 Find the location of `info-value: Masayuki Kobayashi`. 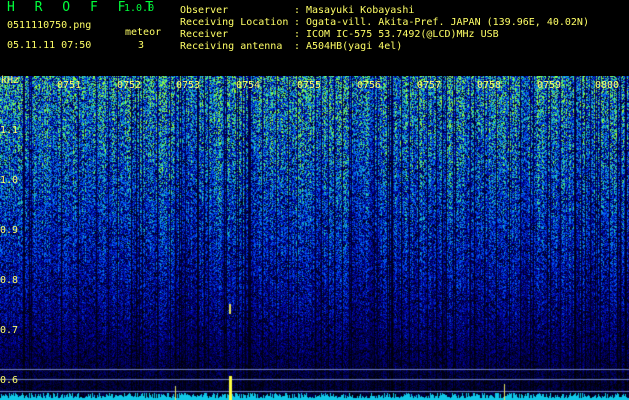

info-value: Masayuki Kobayashi is located at coordinates (360, 10).